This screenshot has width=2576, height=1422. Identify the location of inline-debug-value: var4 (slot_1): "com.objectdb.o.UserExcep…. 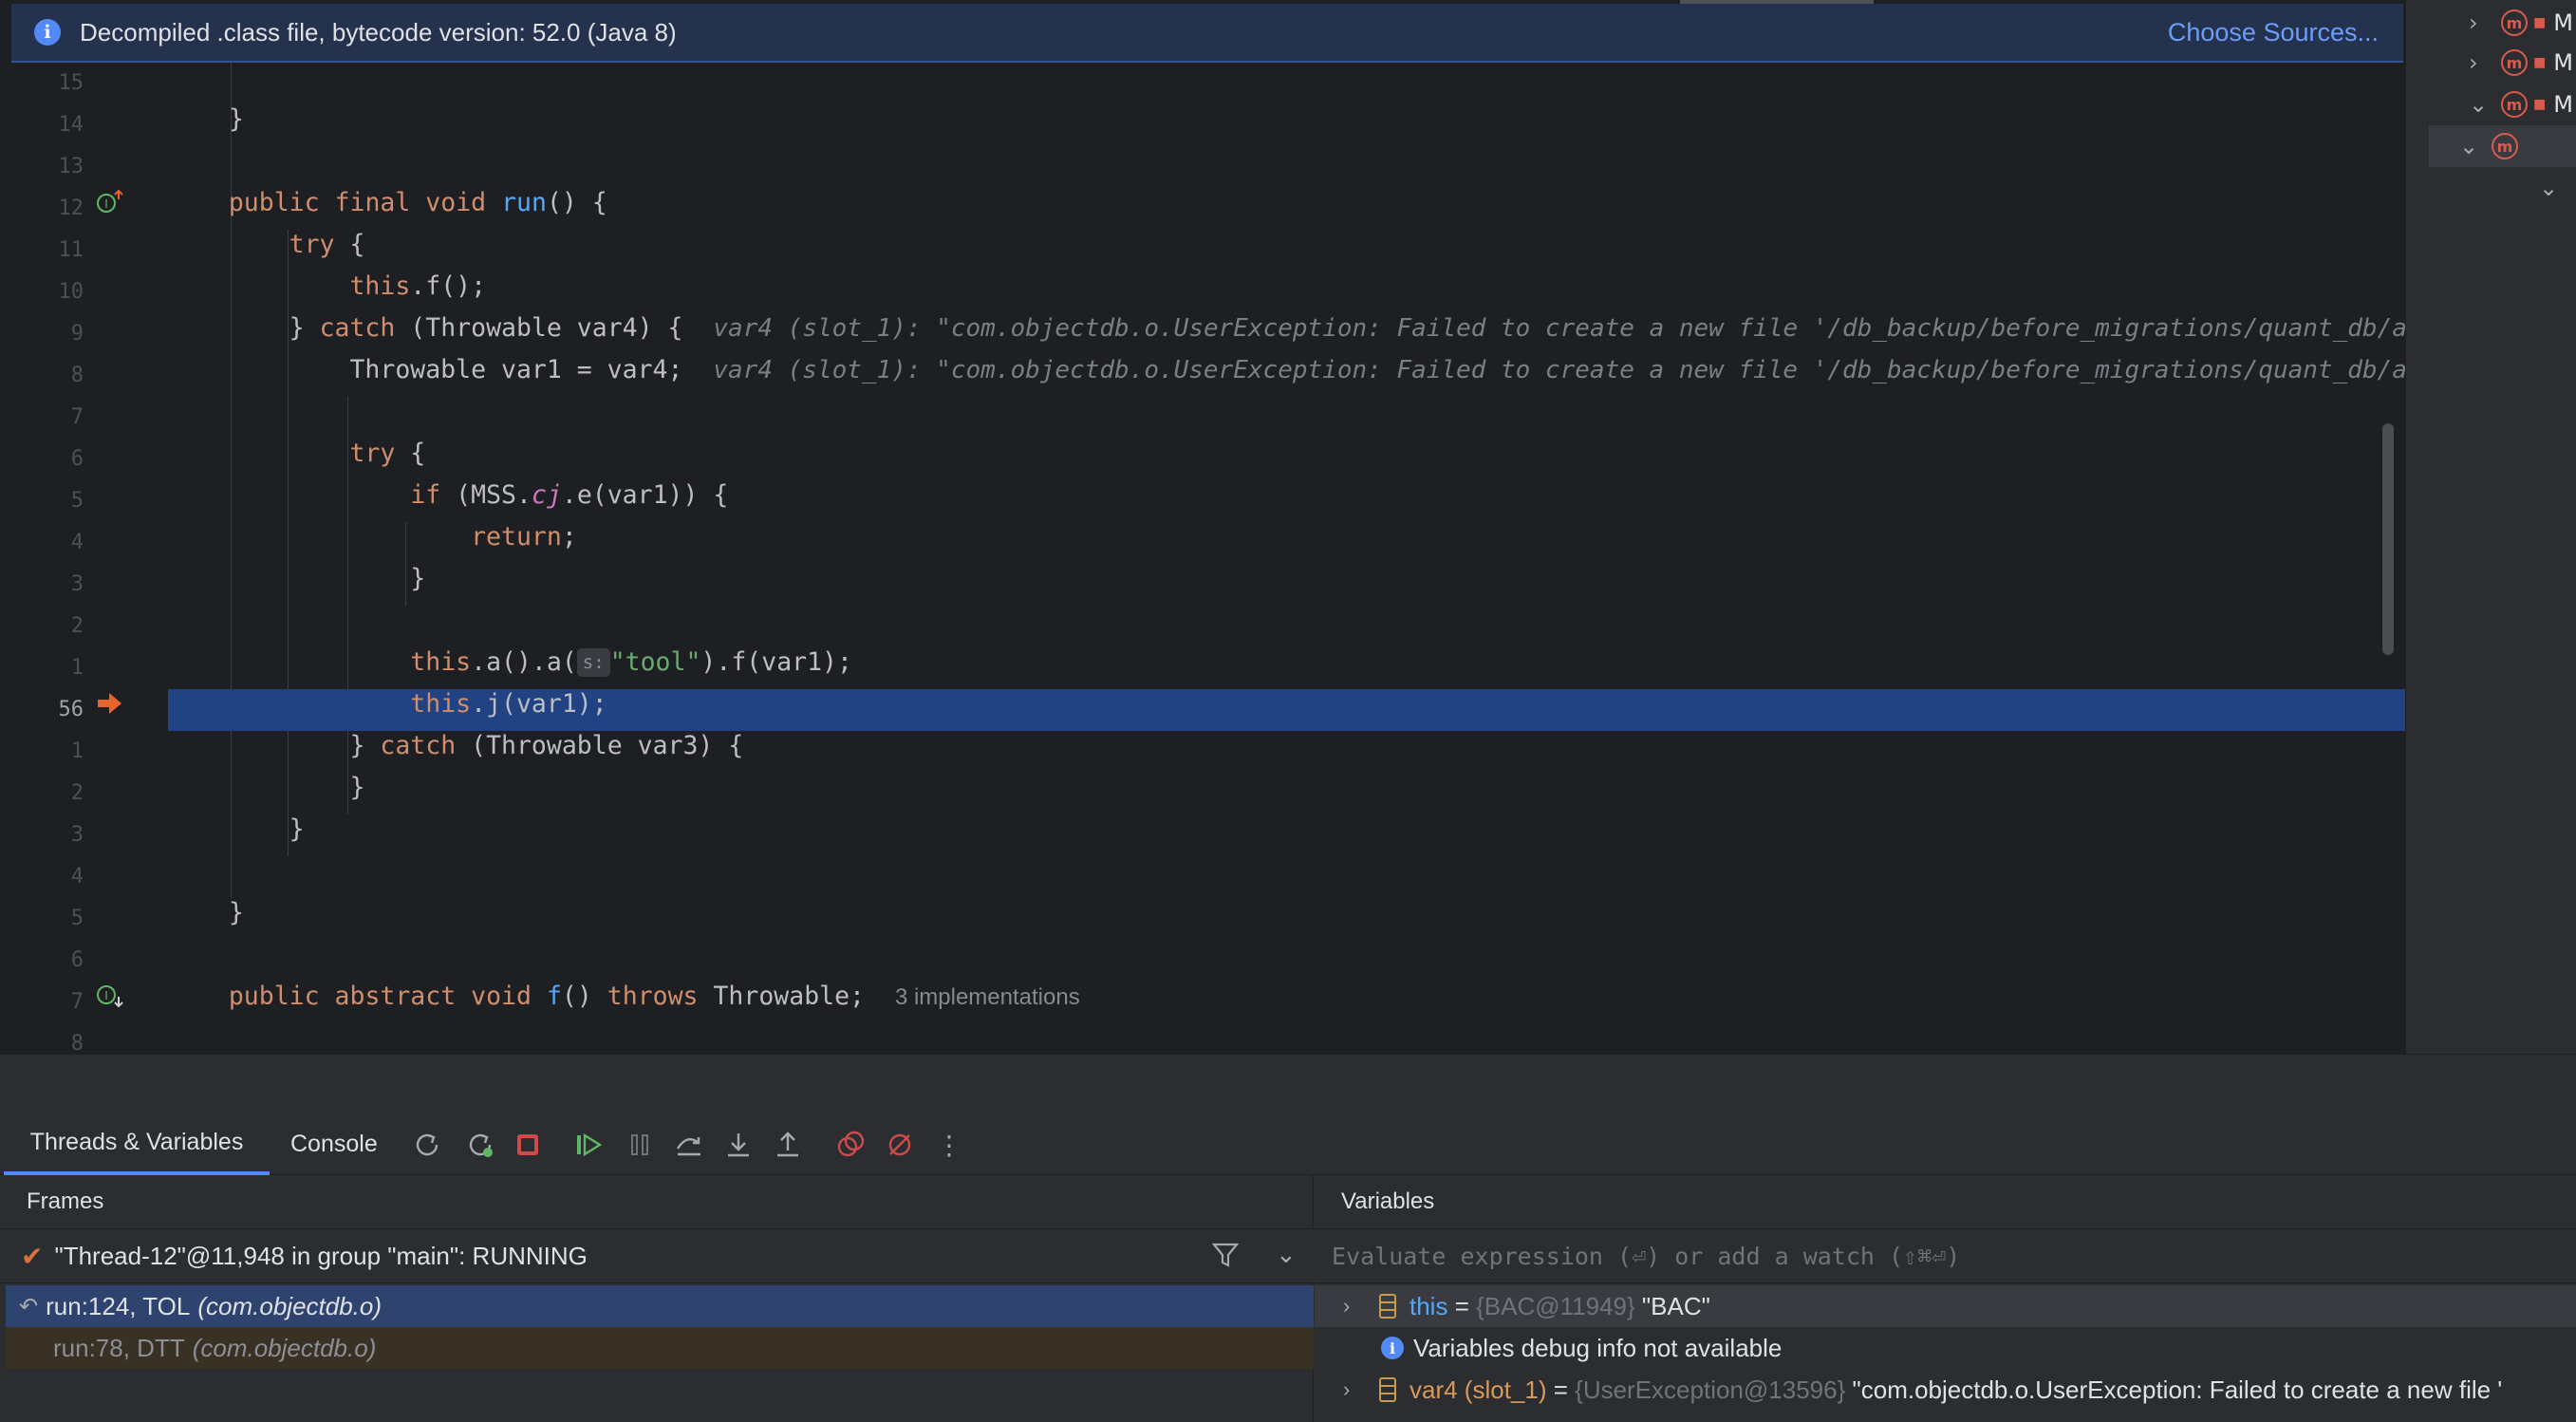
(1559, 328).